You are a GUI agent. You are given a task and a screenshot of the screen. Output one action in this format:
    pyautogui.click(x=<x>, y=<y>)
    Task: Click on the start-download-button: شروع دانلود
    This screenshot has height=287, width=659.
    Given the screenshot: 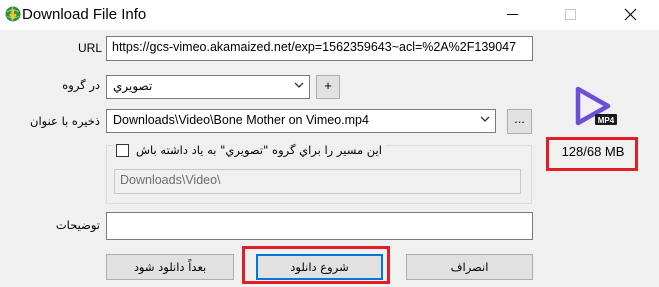 What is the action you would take?
    pyautogui.click(x=319, y=267)
    